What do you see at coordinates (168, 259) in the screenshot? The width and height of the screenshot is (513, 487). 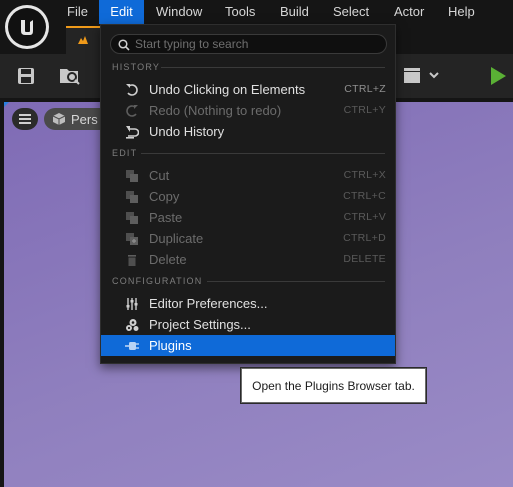 I see `menu-item-label: Delete` at bounding box center [168, 259].